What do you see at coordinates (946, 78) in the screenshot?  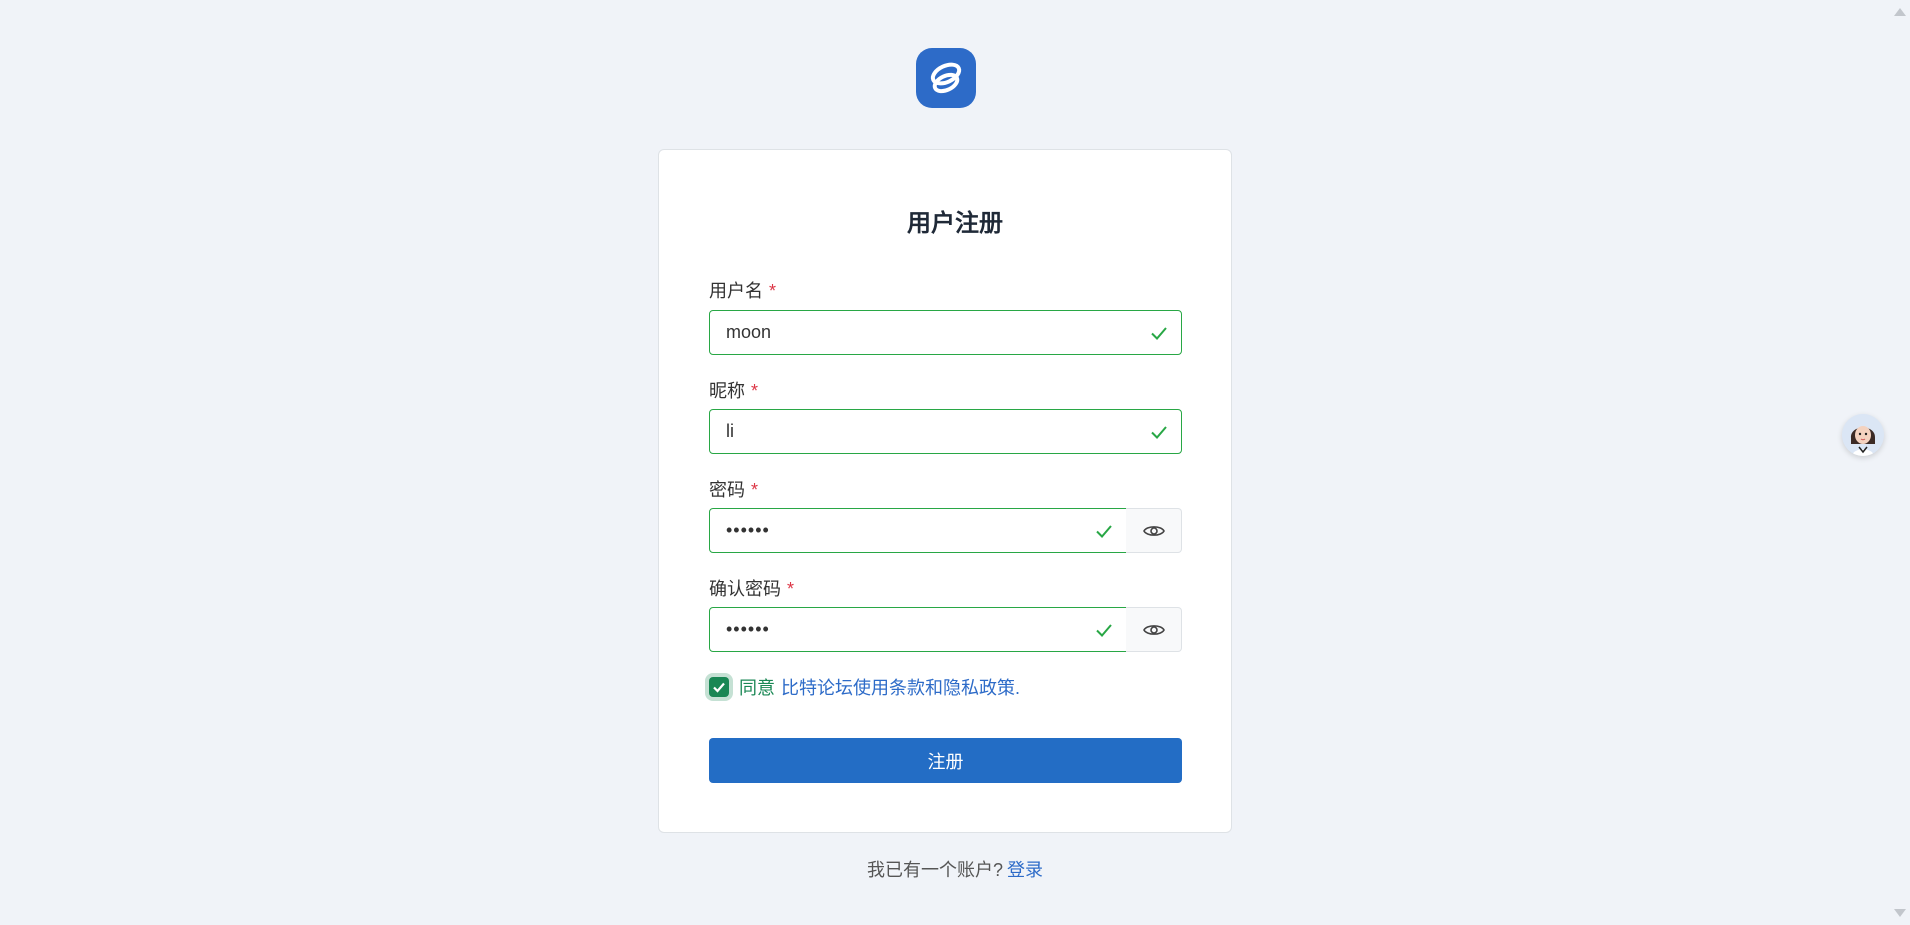 I see `forum-logo-icon` at bounding box center [946, 78].